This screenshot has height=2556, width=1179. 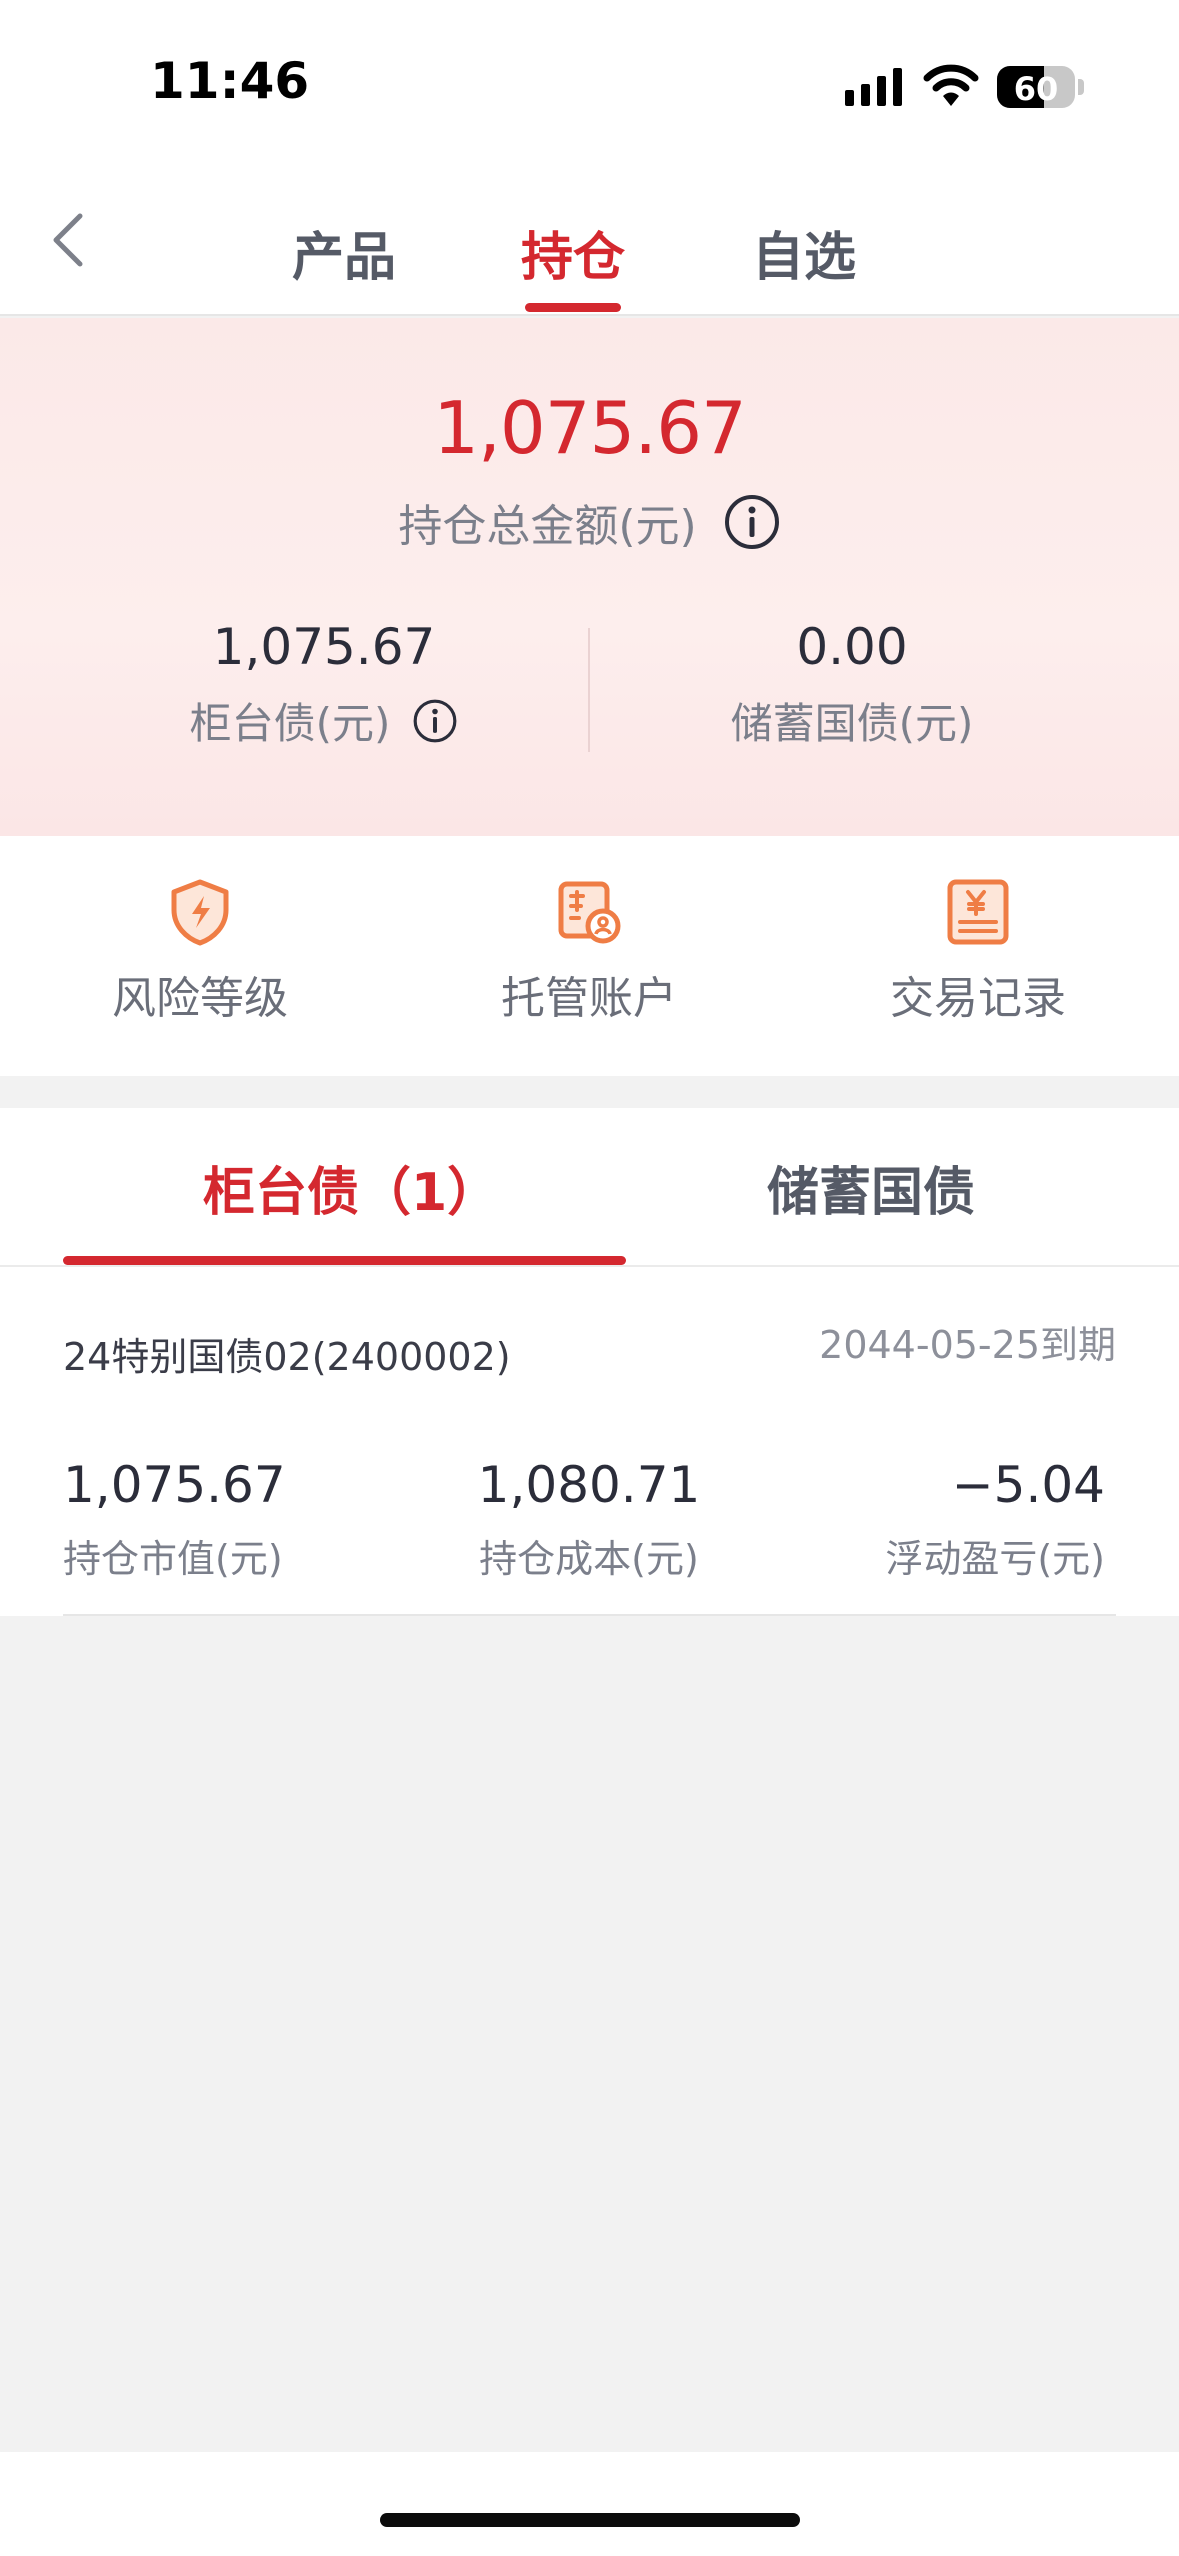 What do you see at coordinates (351, 1187) in the screenshot?
I see `tab-counter-bonds: 柜台债（1）` at bounding box center [351, 1187].